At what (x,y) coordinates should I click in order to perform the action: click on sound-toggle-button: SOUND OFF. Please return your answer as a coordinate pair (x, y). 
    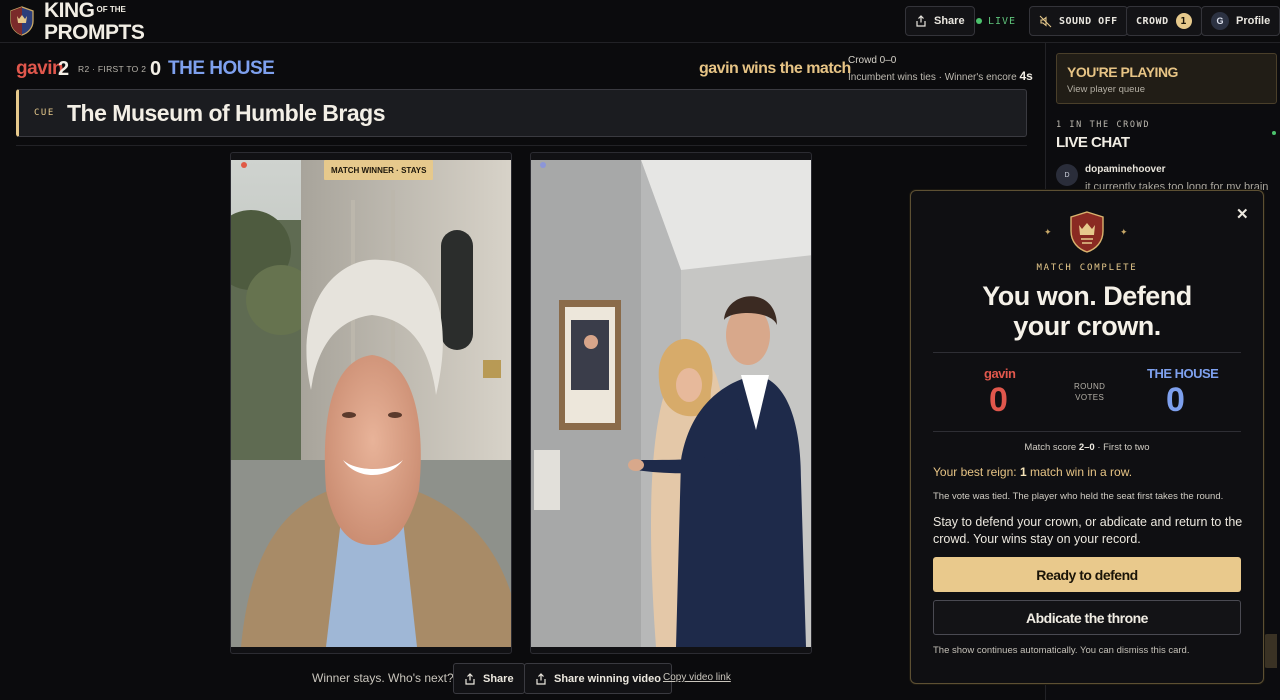
    Looking at the image, I should click on (1078, 21).